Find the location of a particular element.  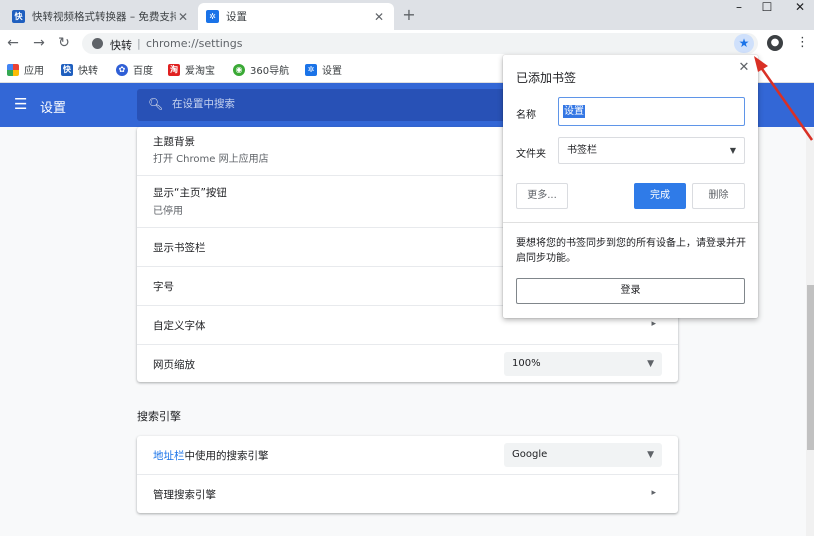

tab-kuaizhuan: 快 快转视频格式转换器 – 免费支持高 ✕ is located at coordinates (101, 16).